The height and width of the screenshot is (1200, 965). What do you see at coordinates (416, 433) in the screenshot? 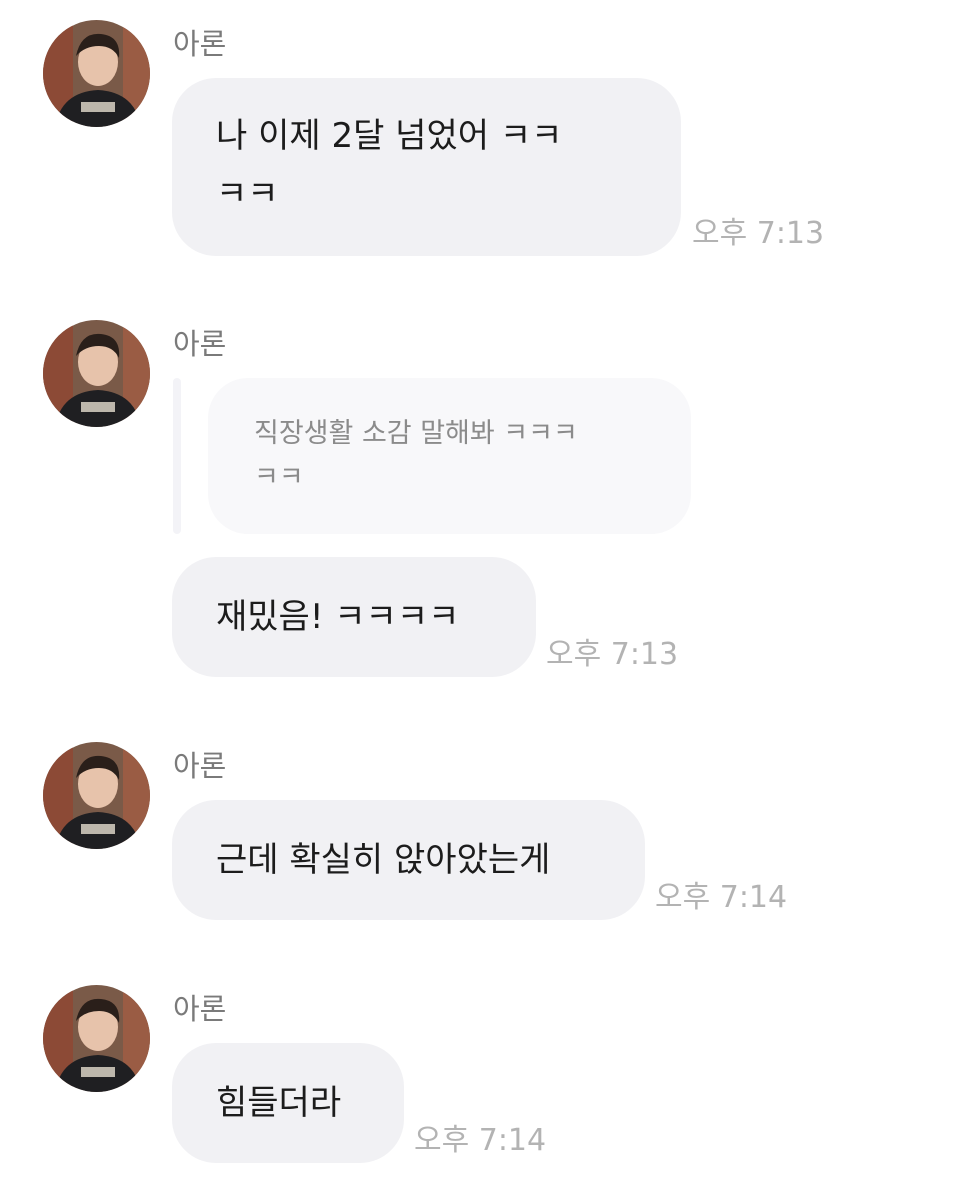
I see `reply-quote-line: 직장생활 소감 말해봐 ㅋㅋㅋ` at bounding box center [416, 433].